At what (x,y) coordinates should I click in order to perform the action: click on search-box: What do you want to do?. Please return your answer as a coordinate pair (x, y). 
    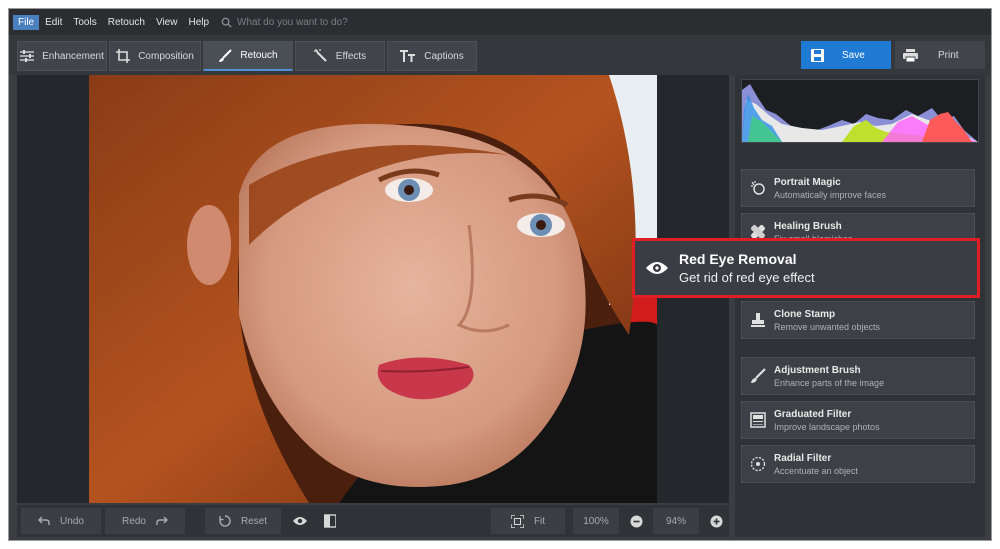
    Looking at the image, I should click on (284, 22).